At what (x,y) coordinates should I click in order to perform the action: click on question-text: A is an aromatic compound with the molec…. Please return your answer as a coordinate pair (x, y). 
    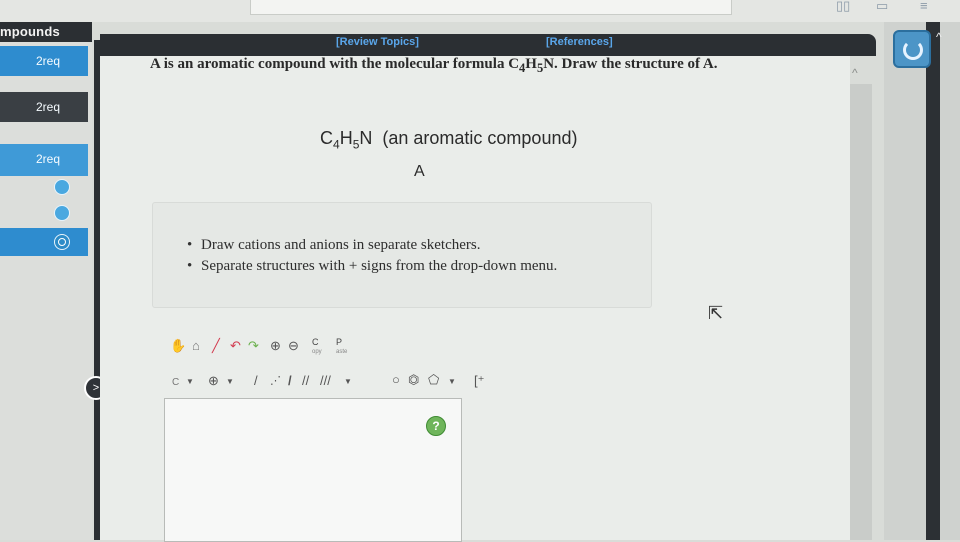
    Looking at the image, I should click on (434, 65).